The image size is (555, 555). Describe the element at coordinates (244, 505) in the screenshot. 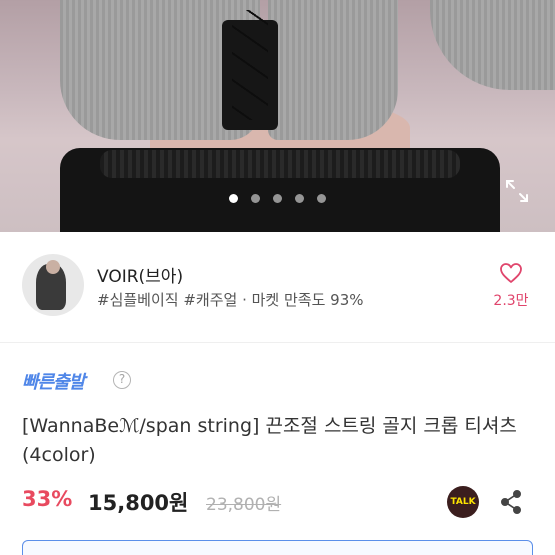

I see `original-price: 23,800원` at that location.